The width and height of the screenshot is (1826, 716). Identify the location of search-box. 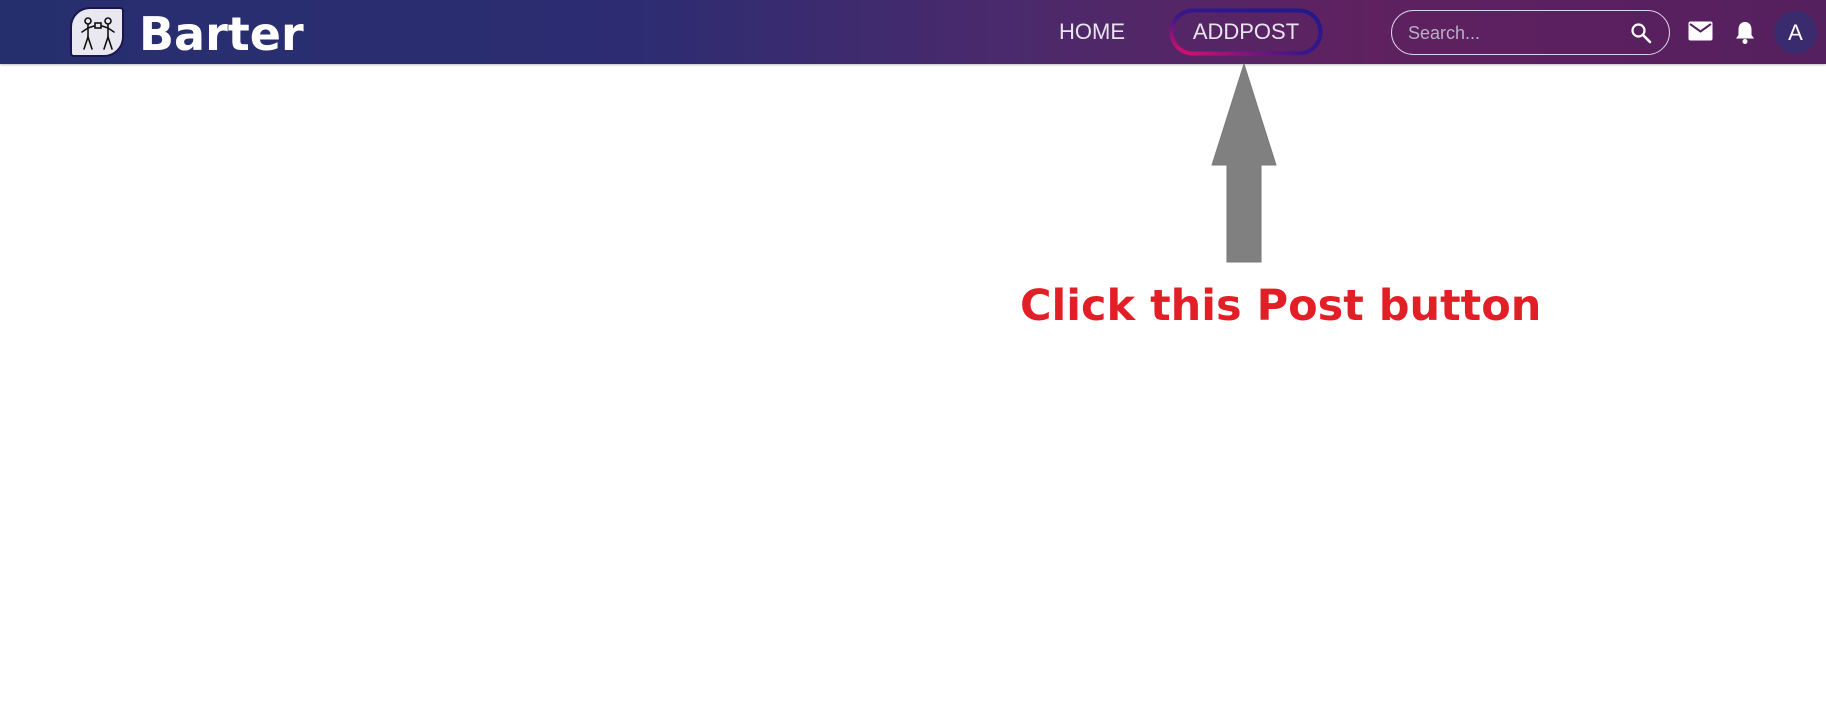
(1530, 32).